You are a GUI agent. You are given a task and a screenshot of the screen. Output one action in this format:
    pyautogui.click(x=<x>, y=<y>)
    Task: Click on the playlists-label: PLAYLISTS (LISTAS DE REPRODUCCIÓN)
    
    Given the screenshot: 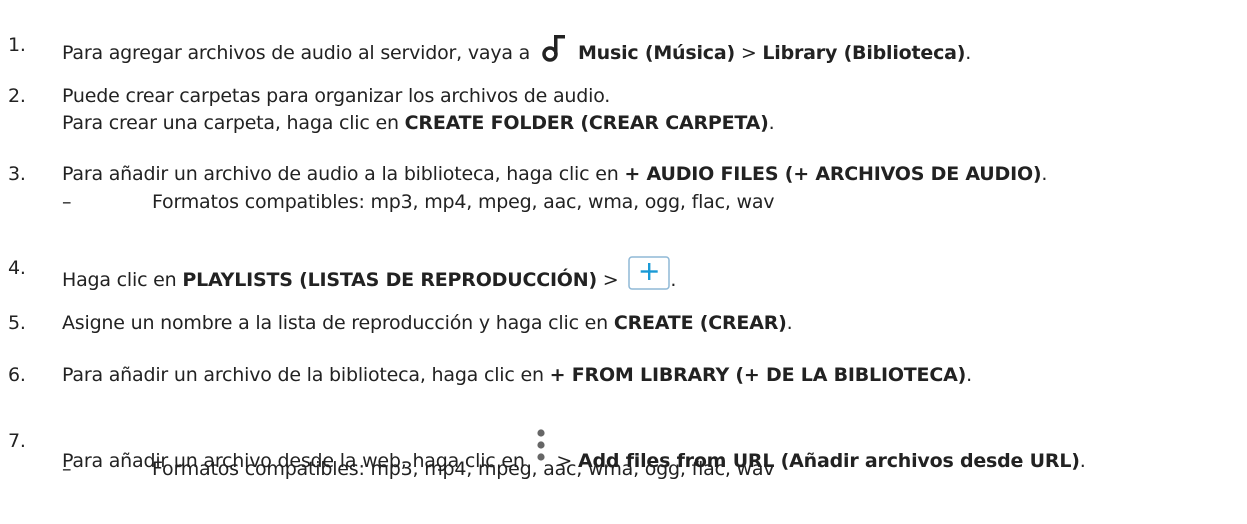 What is the action you would take?
    pyautogui.click(x=389, y=280)
    